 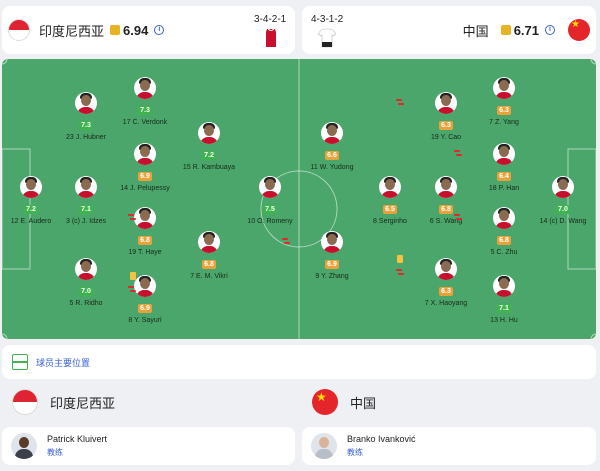 I want to click on player-away: 6.8 5 C. Zhu, so click(x=499, y=231).